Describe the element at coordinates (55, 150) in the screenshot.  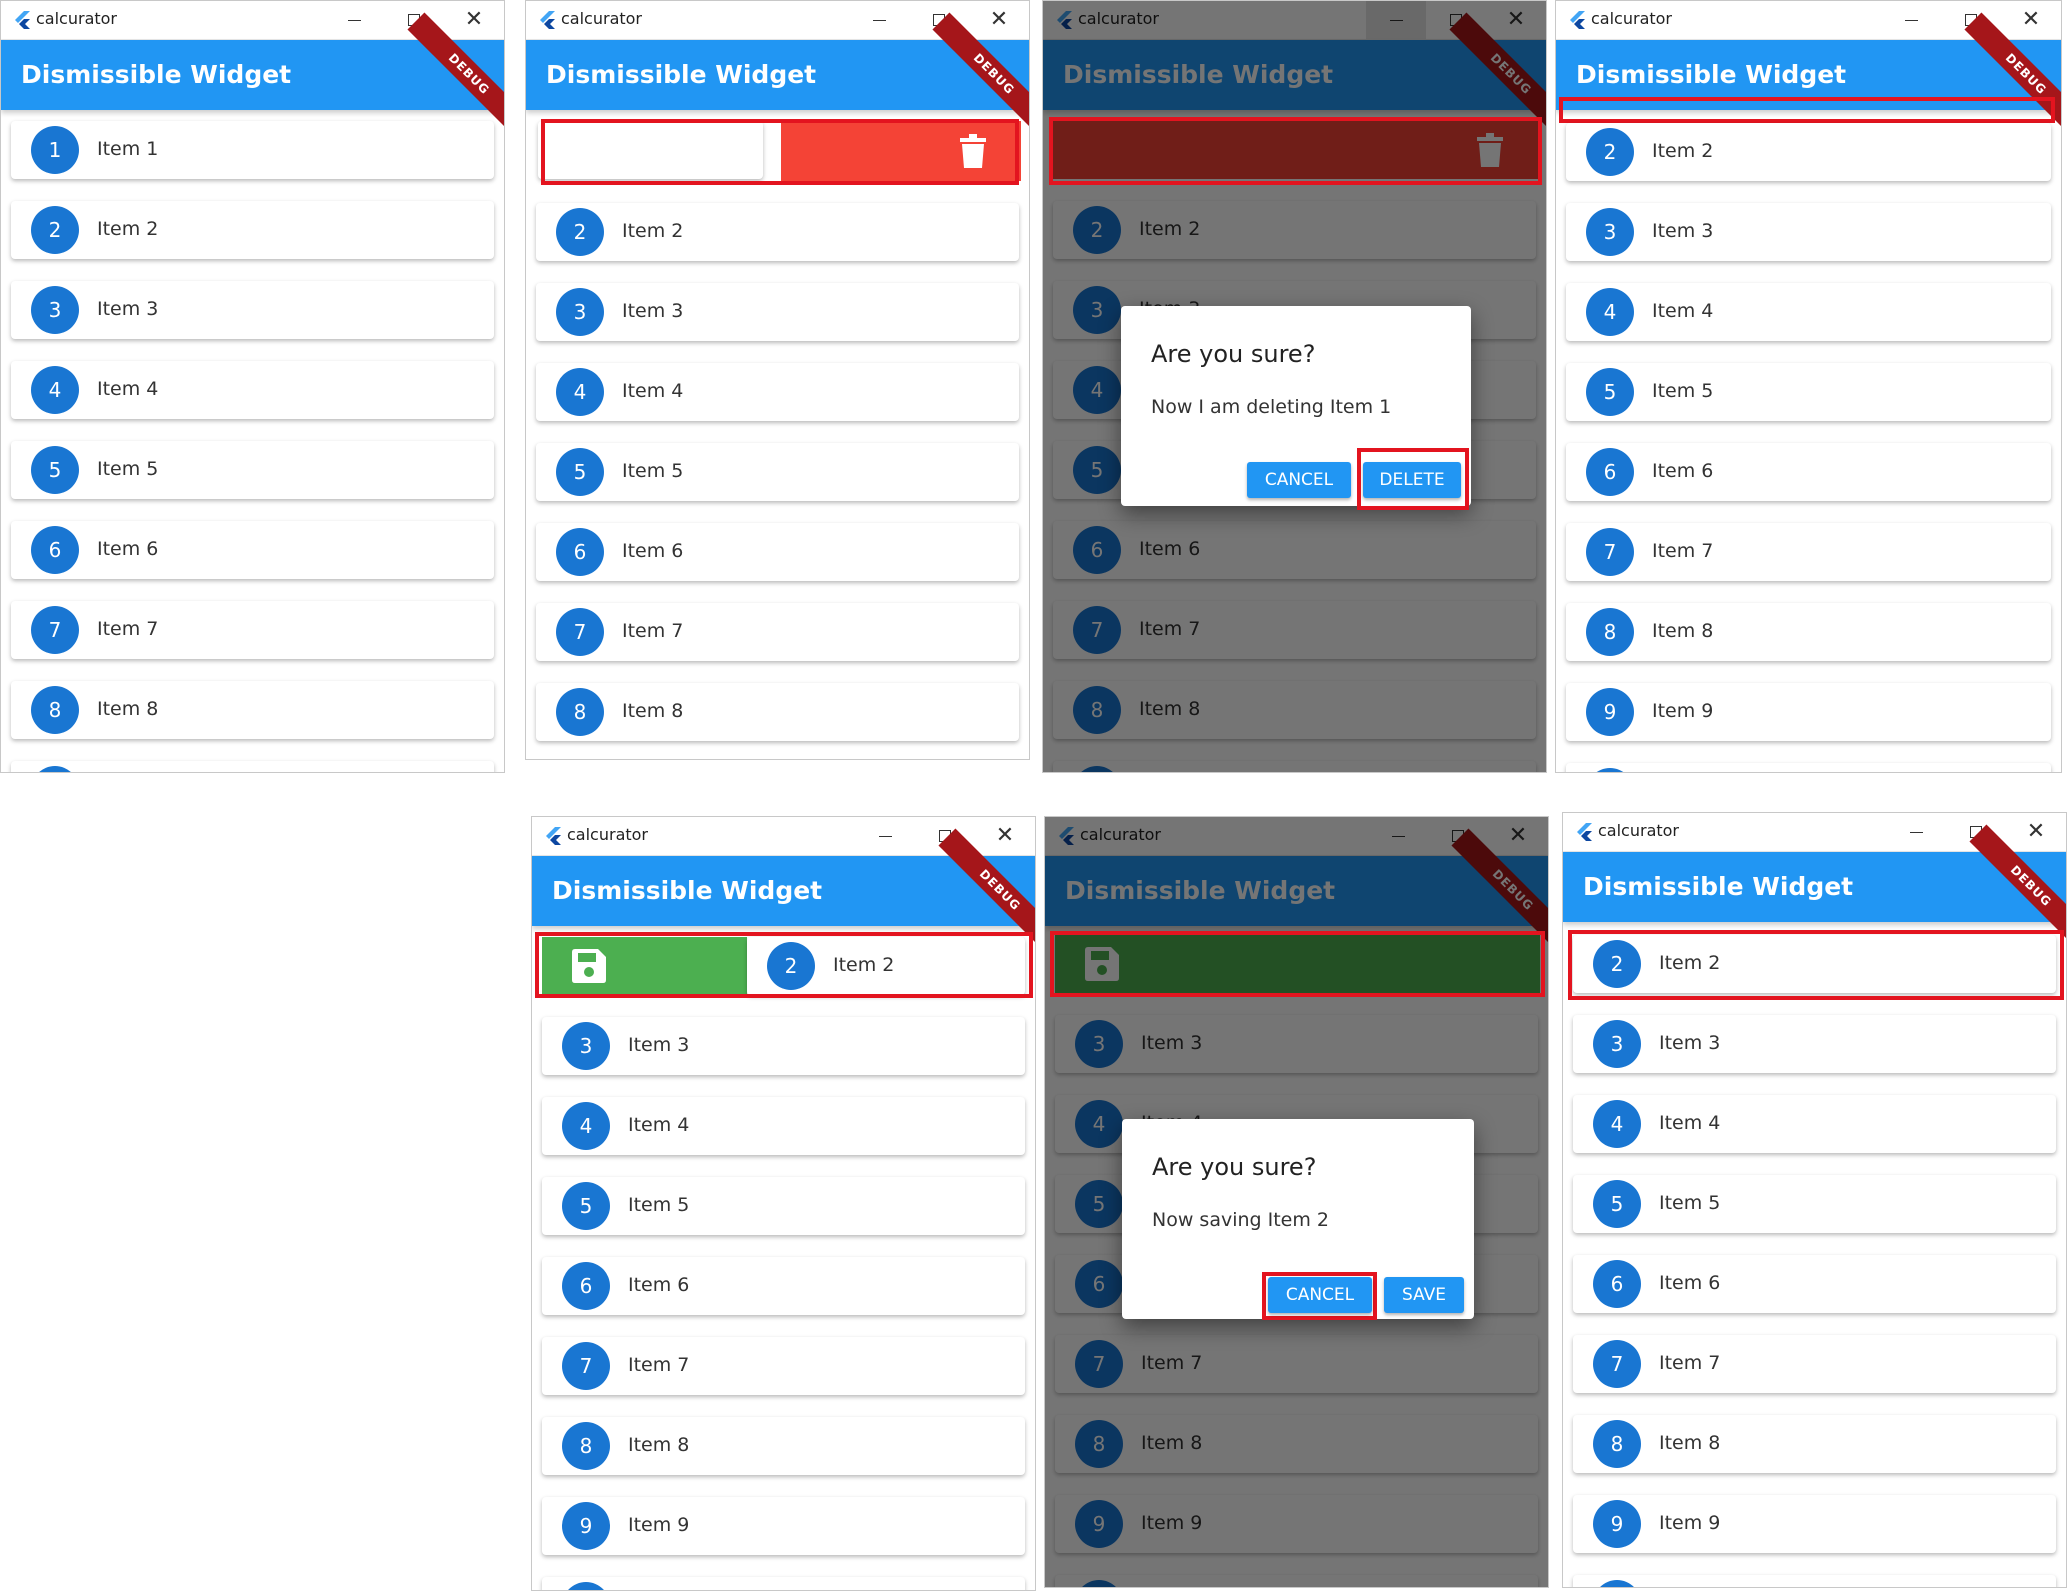
I see `avatar: 1` at that location.